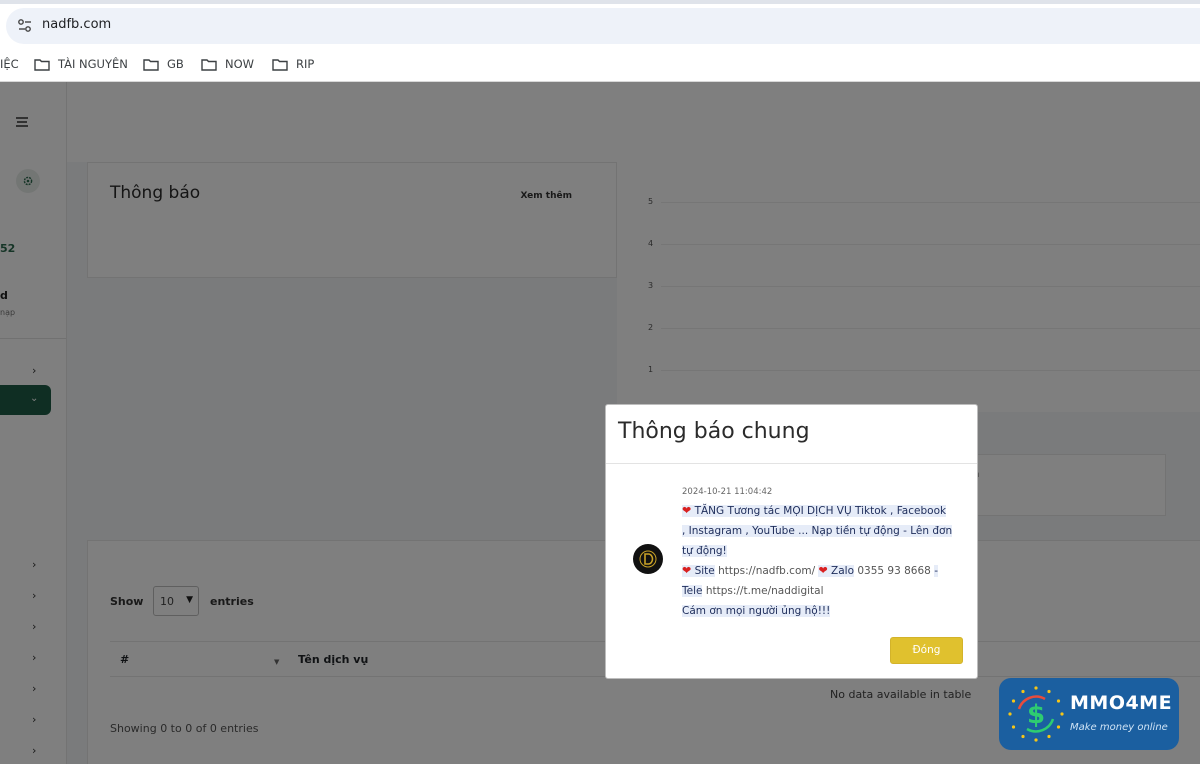 The height and width of the screenshot is (764, 1200). Describe the element at coordinates (163, 64) in the screenshot. I see `bookmark-gb: GB` at that location.